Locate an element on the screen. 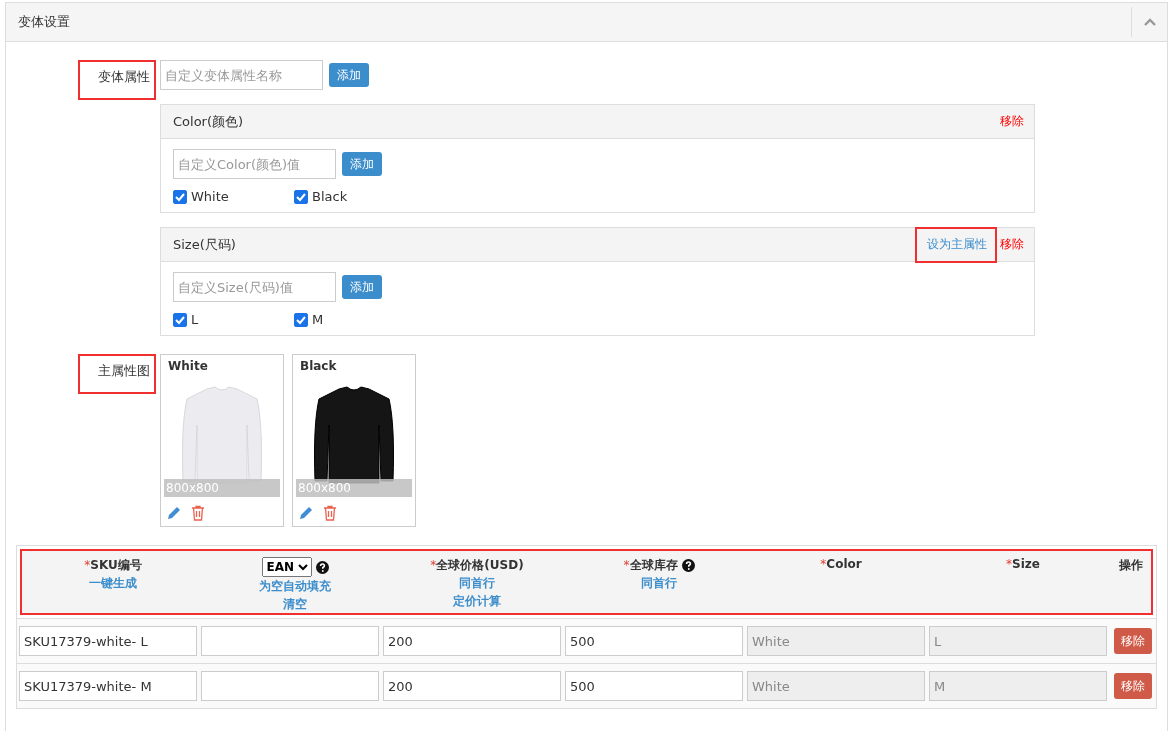 Image resolution: width=1172 pixels, height=731 pixels. column-title: *SKU编号 is located at coordinates (113, 565).